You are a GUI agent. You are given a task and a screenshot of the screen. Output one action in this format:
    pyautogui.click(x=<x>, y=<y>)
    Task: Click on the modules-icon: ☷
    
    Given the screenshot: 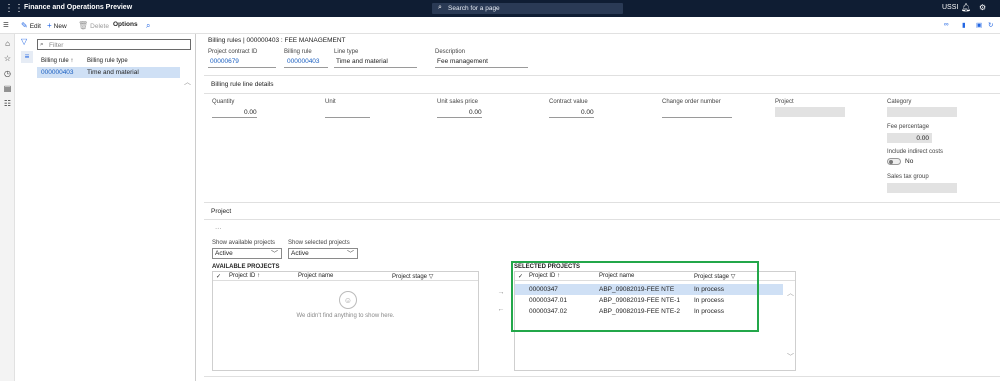 What is the action you would take?
    pyautogui.click(x=7, y=103)
    